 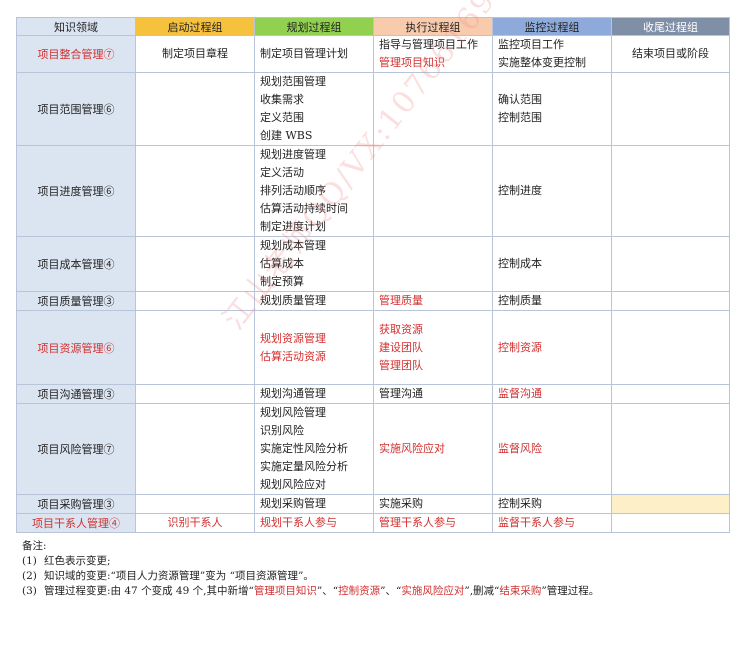 What do you see at coordinates (195, 301) in the screenshot?
I see `cell-quality-initiating` at bounding box center [195, 301].